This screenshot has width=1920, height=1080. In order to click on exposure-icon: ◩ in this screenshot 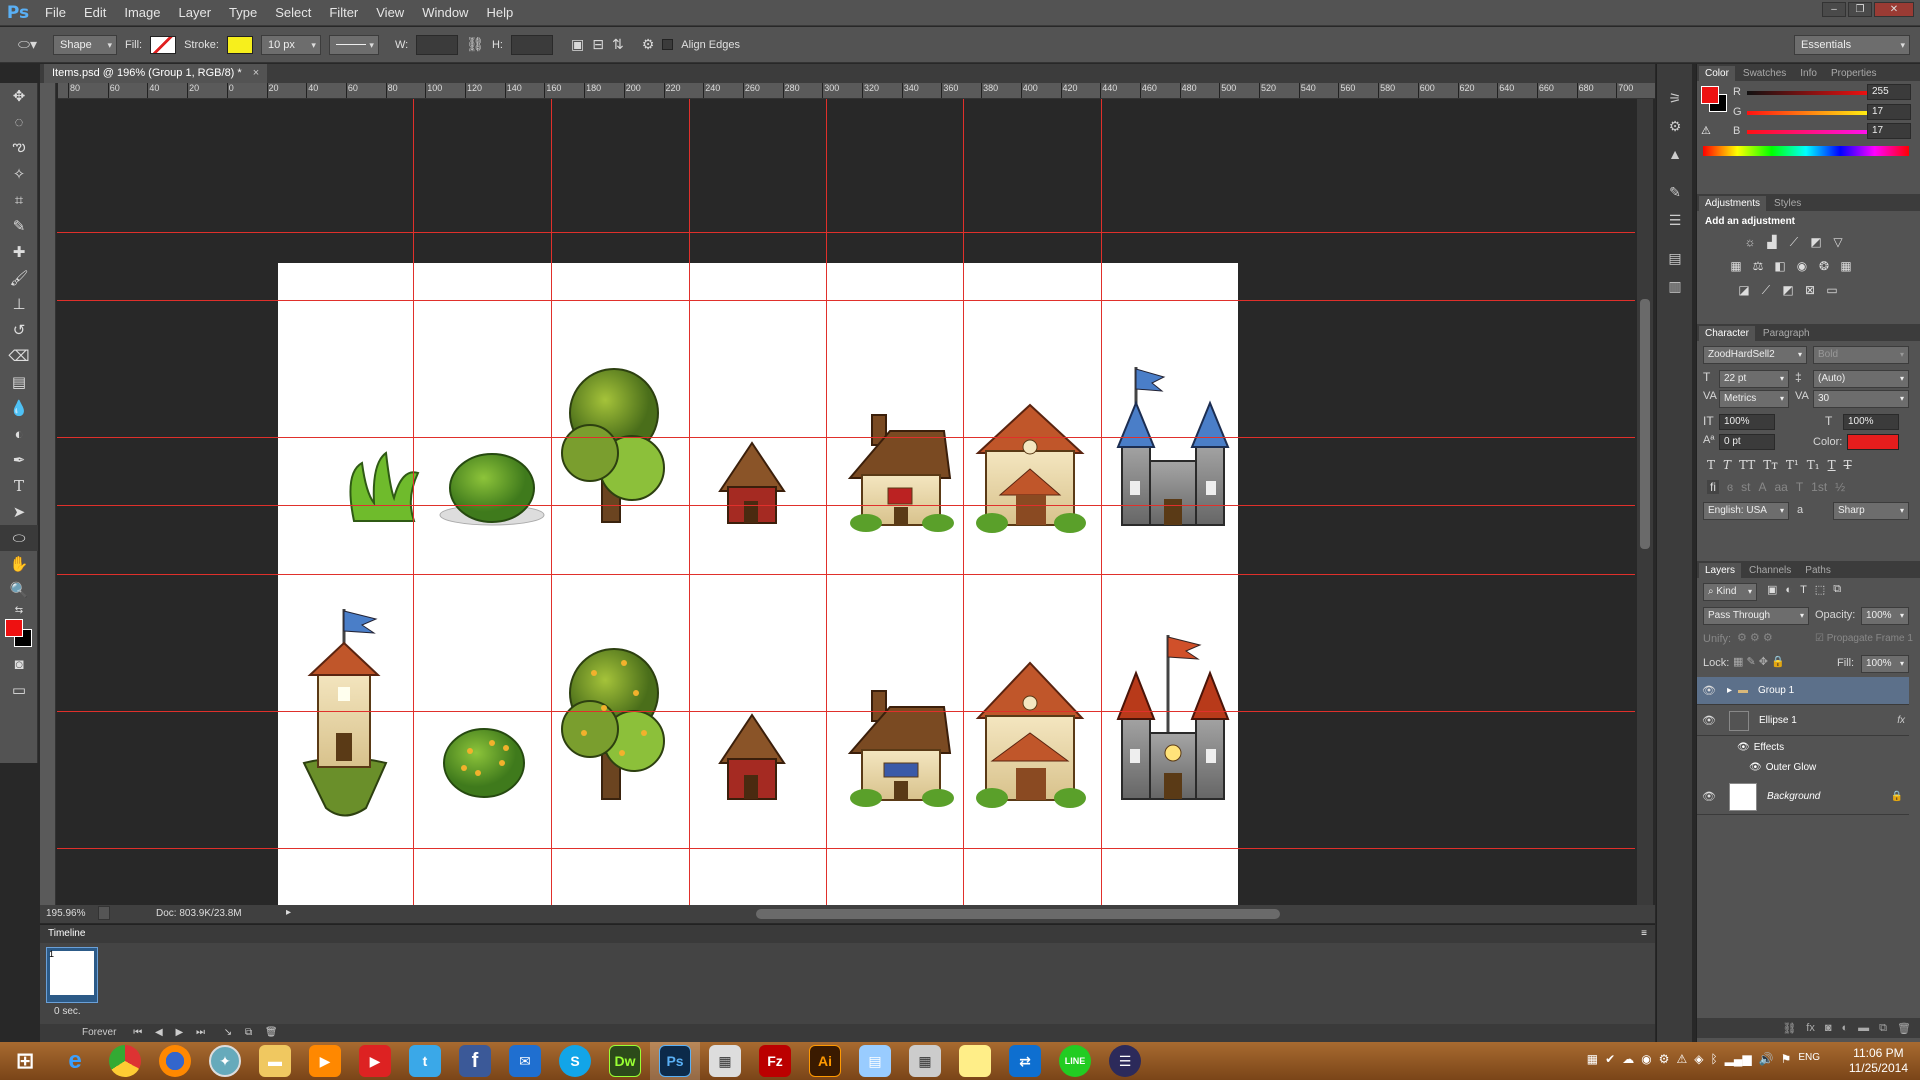, I will do `click(1816, 242)`.